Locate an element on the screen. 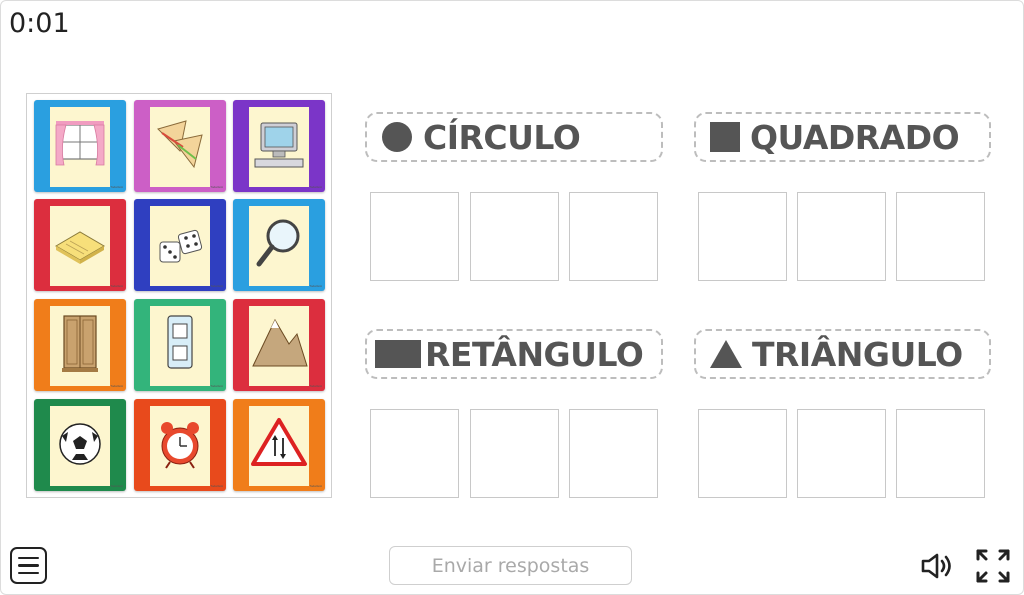 Image resolution: width=1024 pixels, height=595 pixels. category-label-triangle: TRIÂNGULO is located at coordinates (842, 354).